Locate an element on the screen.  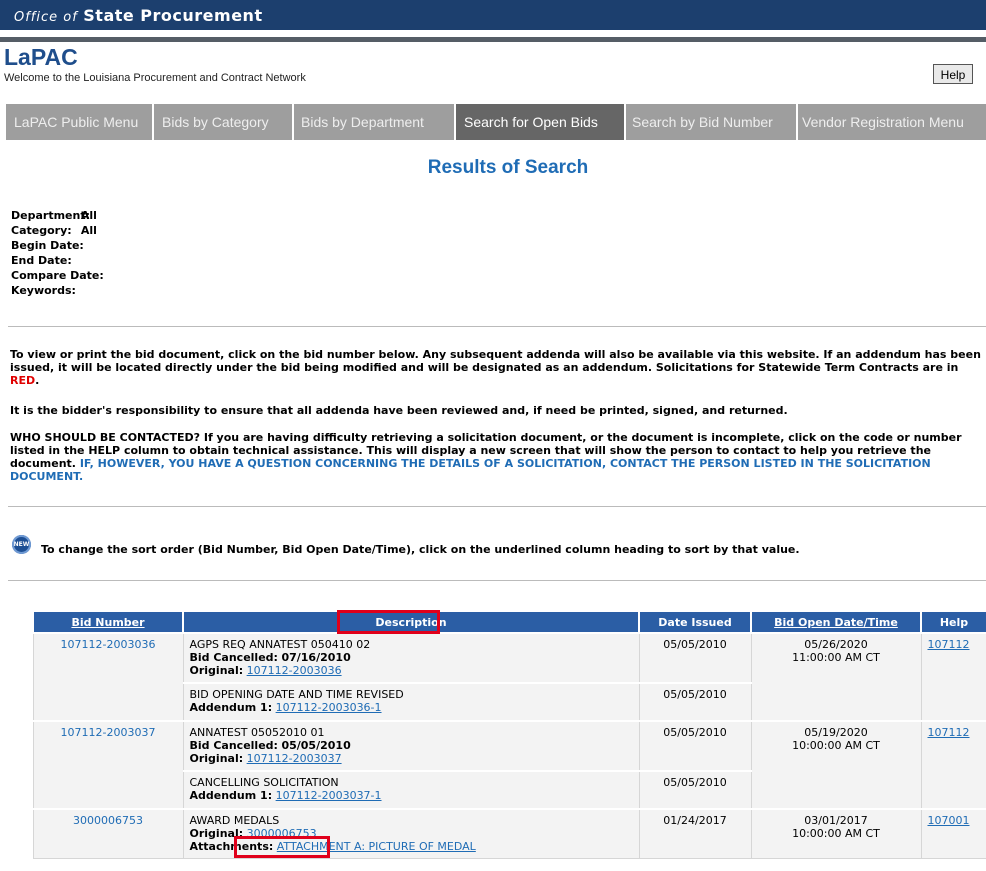
highlight-box-original-link is located at coordinates (282, 847).